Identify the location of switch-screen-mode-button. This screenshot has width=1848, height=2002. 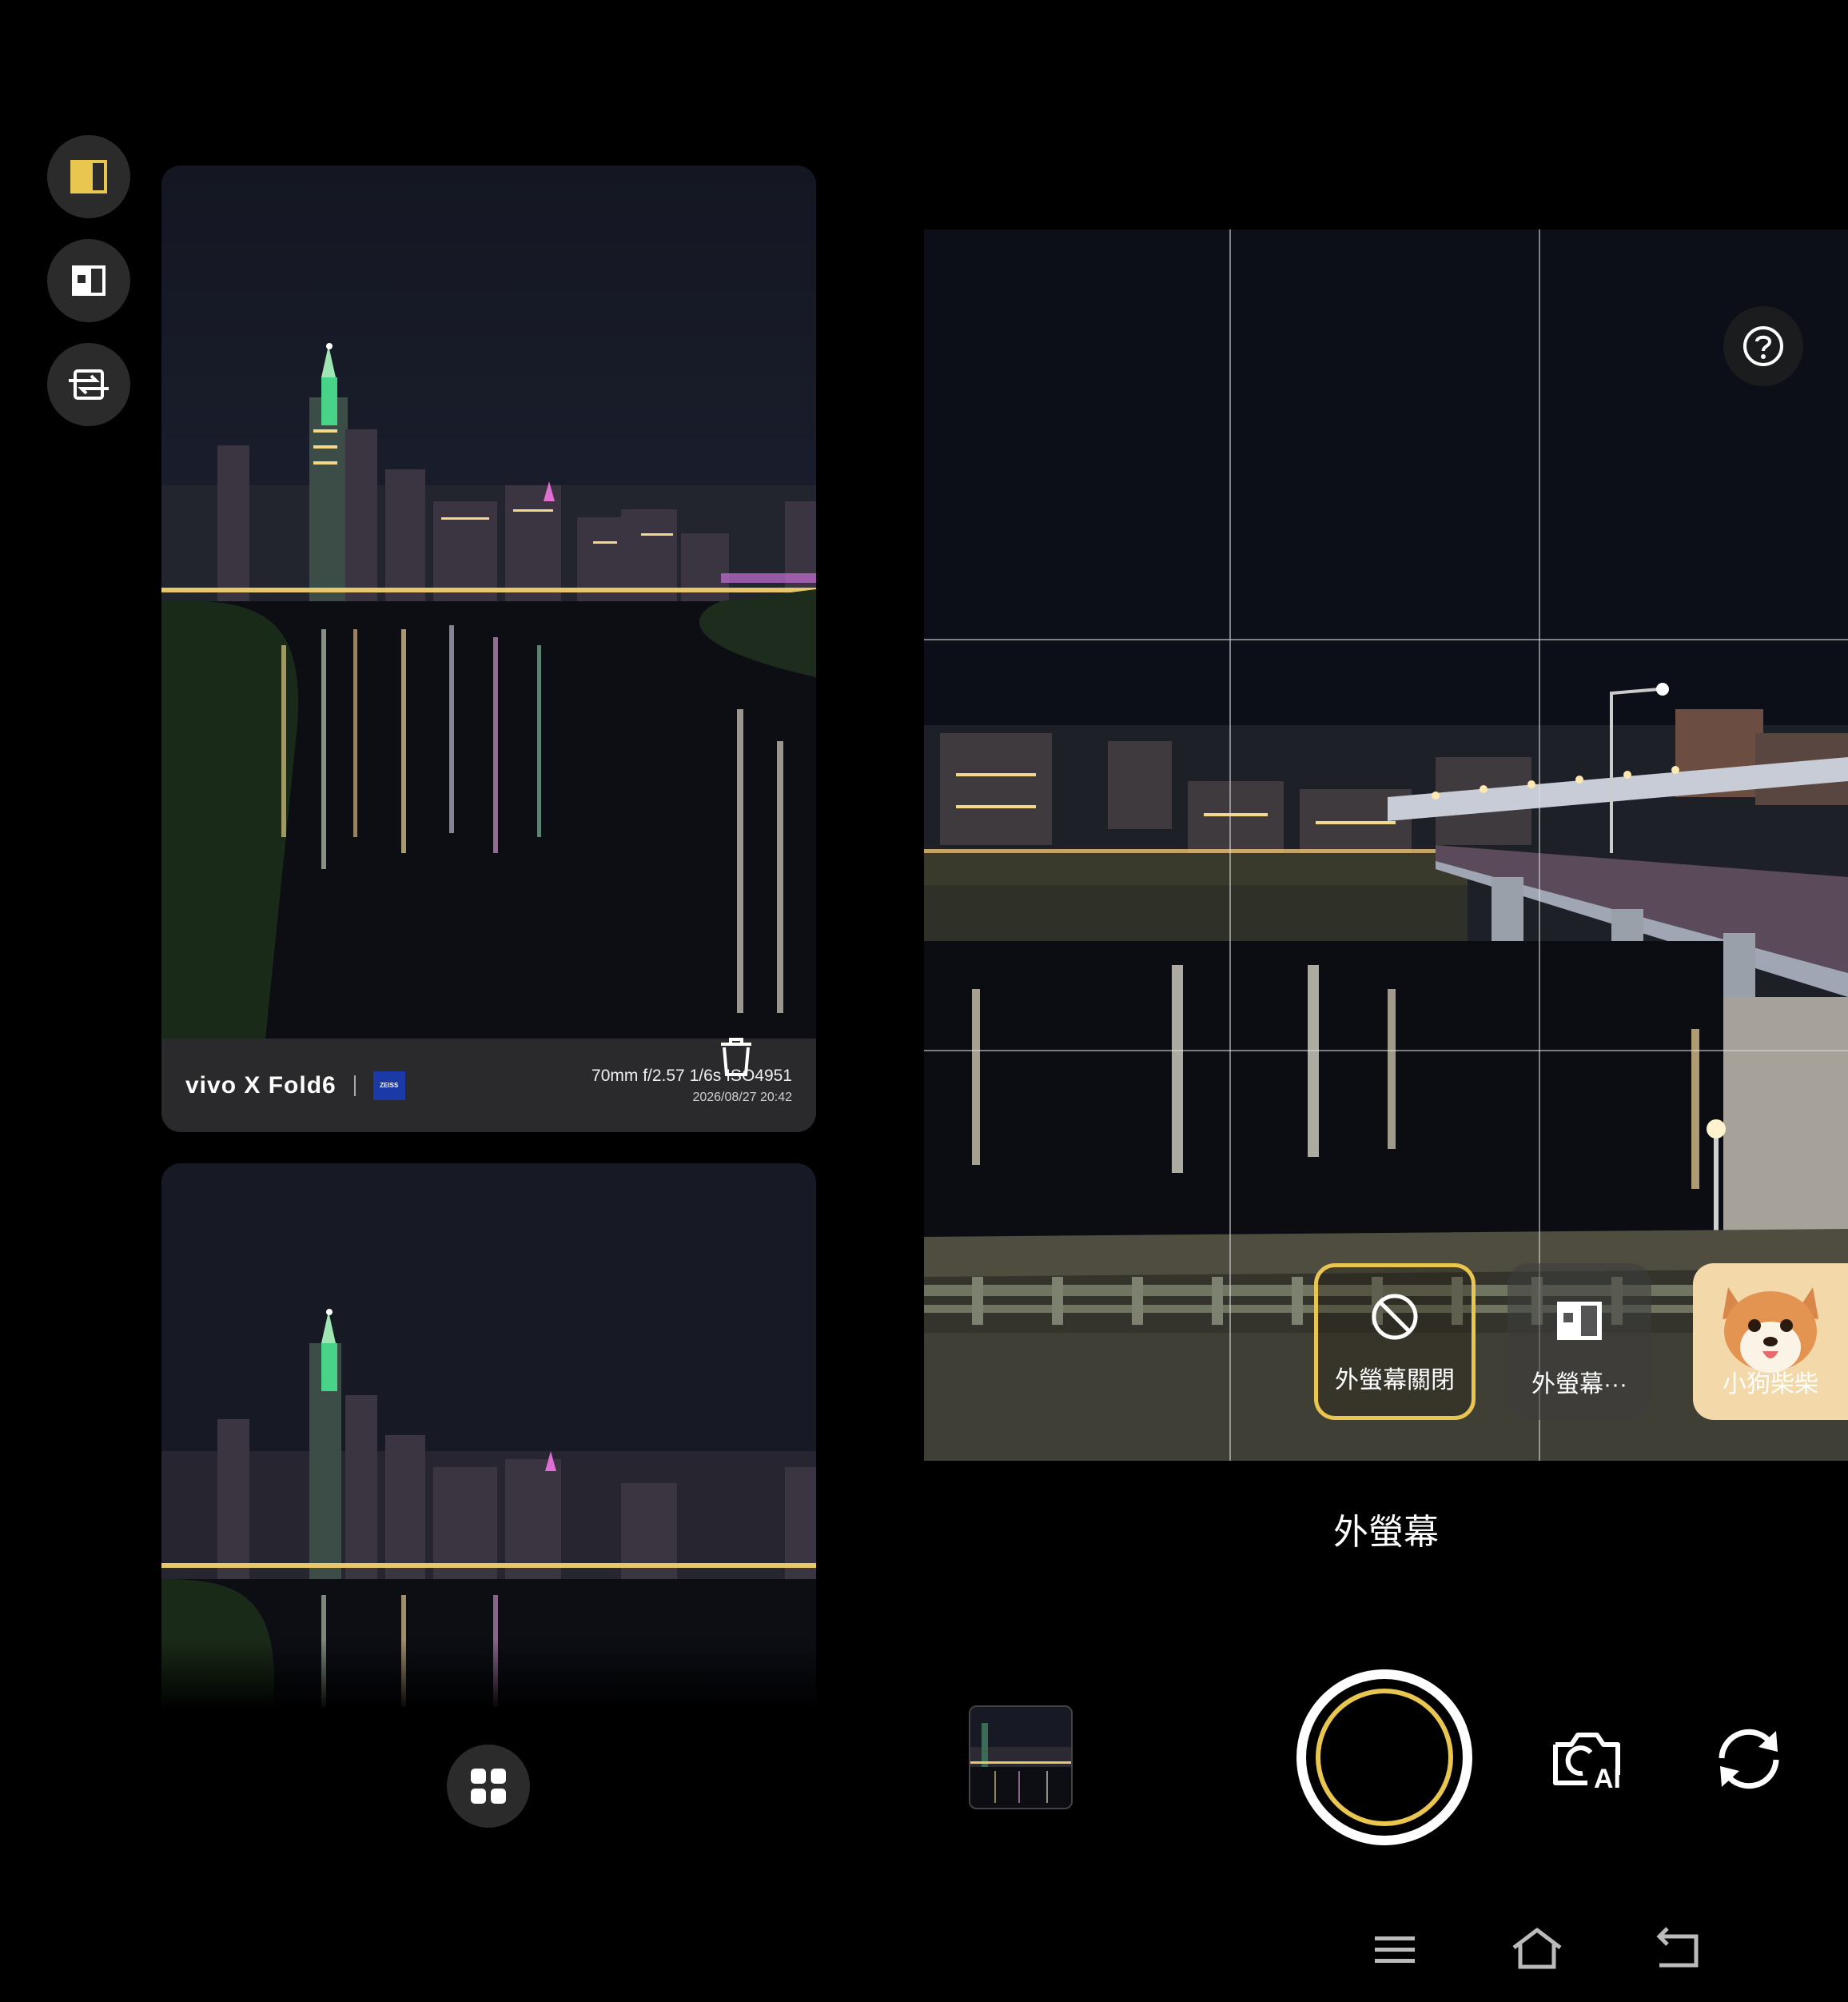
(88, 385).